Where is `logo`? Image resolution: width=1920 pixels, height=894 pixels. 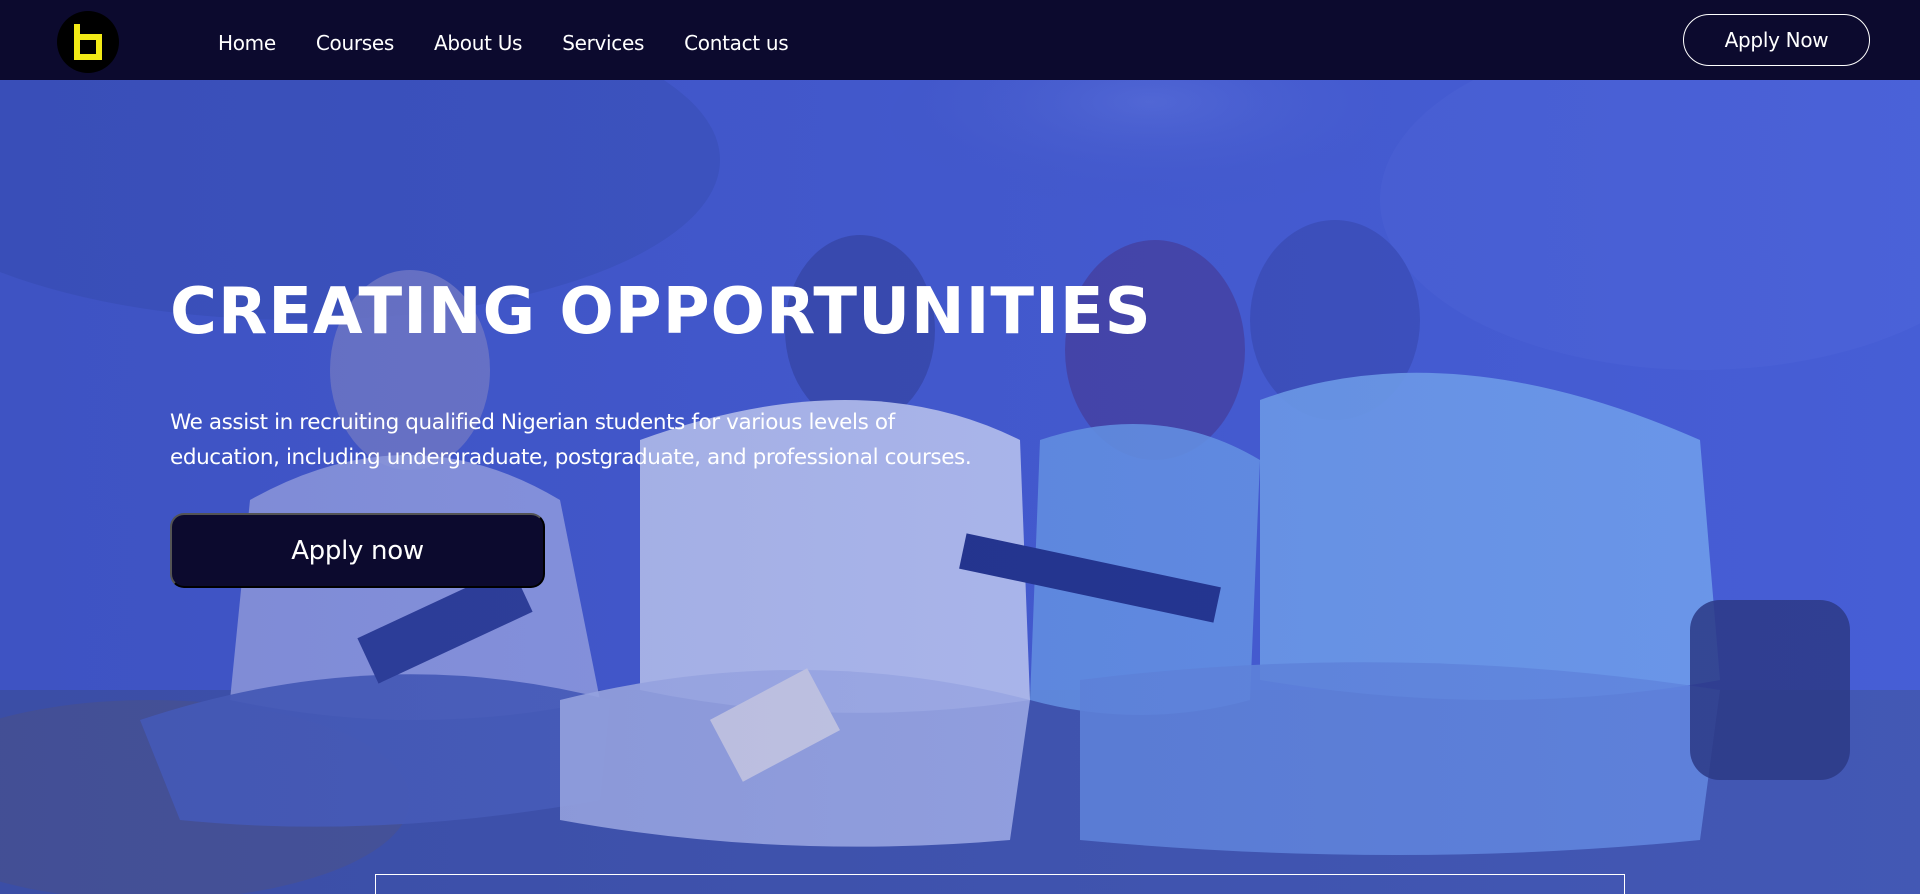 logo is located at coordinates (88, 42).